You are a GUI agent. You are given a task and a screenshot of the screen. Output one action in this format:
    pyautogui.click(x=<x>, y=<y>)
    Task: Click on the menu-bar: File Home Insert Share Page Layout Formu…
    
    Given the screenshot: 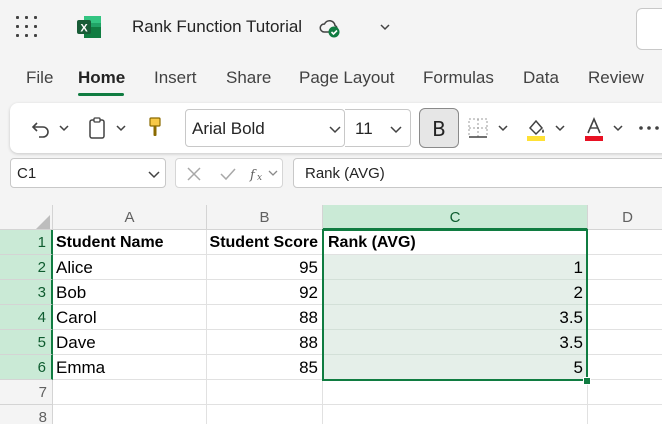 What is the action you would take?
    pyautogui.click(x=331, y=78)
    